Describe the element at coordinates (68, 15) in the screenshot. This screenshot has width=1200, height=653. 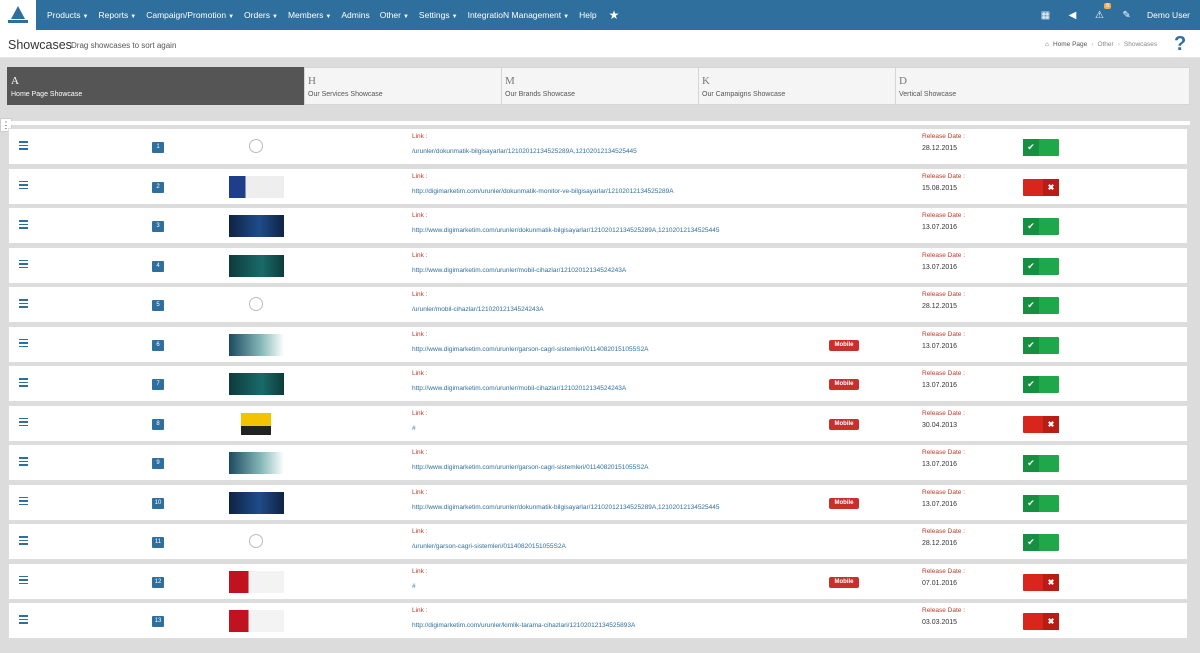
I see `nav-item-products: Products ▼` at that location.